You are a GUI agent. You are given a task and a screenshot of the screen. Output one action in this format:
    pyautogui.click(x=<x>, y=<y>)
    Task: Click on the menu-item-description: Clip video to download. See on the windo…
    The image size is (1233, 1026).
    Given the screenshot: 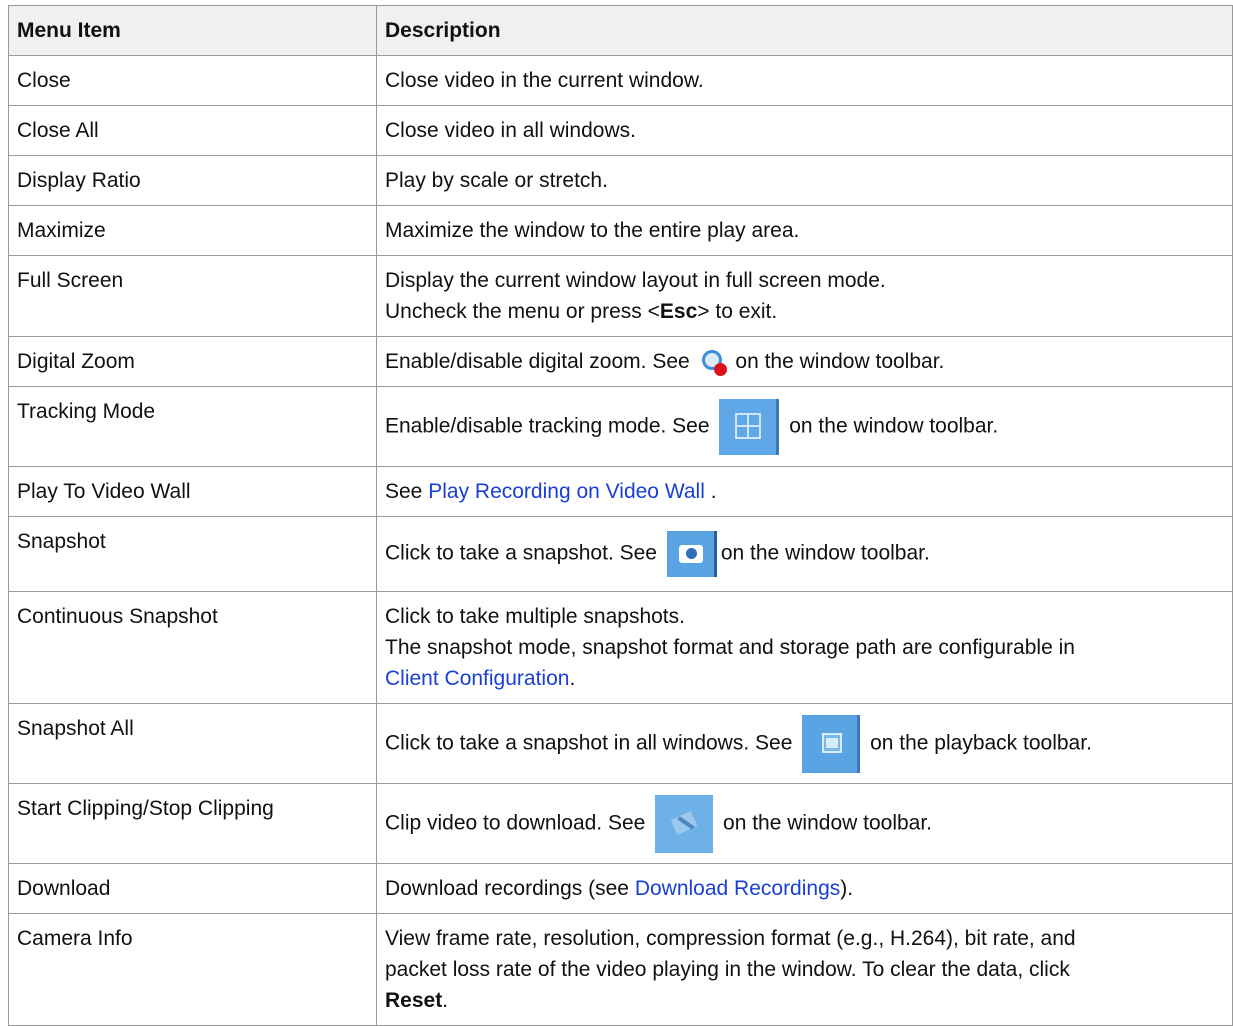 What is the action you would take?
    pyautogui.click(x=804, y=824)
    